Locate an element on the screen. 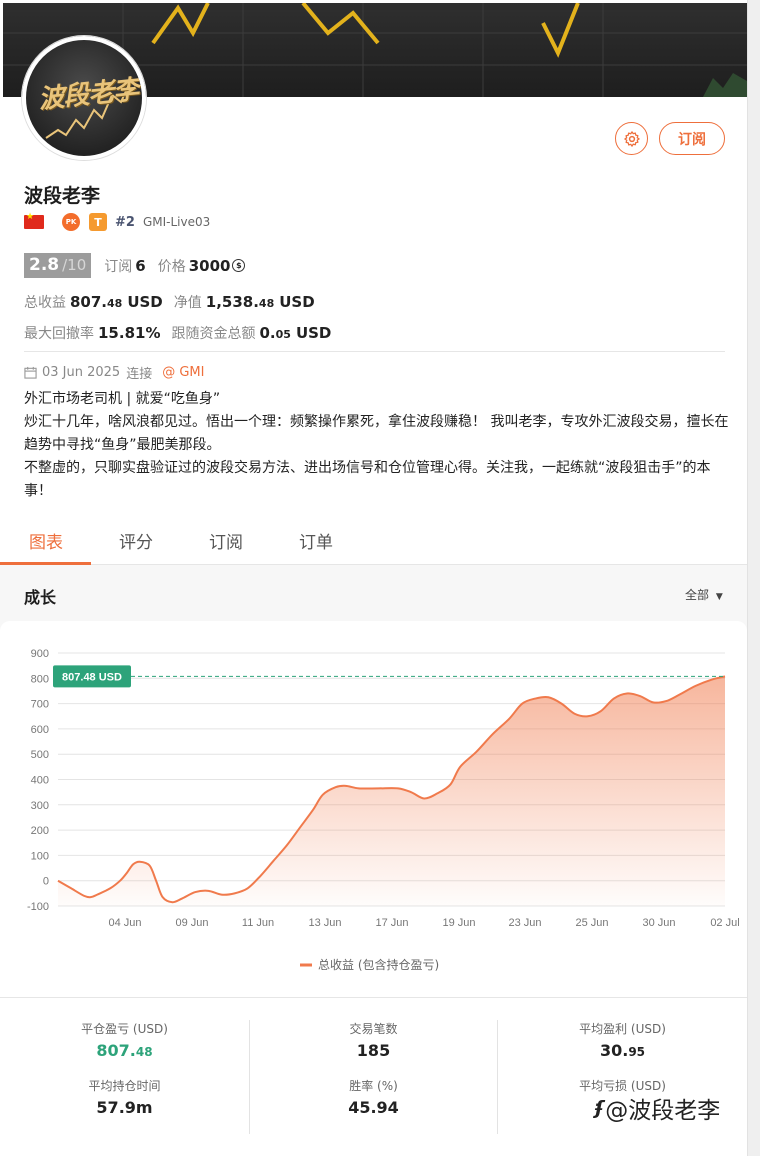  follow-funds-decimals: 05 is located at coordinates (283, 334).